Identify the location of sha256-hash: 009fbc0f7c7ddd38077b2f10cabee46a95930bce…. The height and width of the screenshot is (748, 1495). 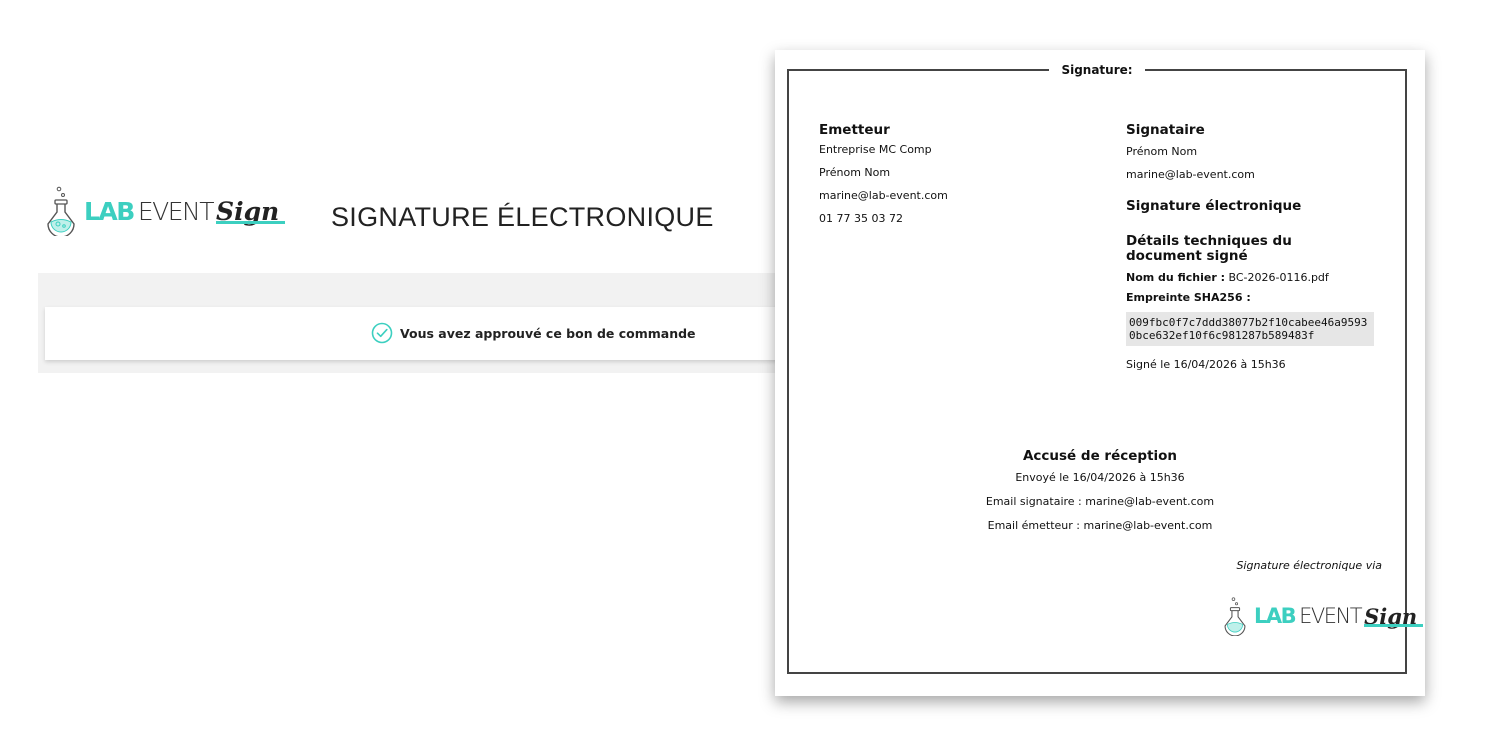
(1250, 329).